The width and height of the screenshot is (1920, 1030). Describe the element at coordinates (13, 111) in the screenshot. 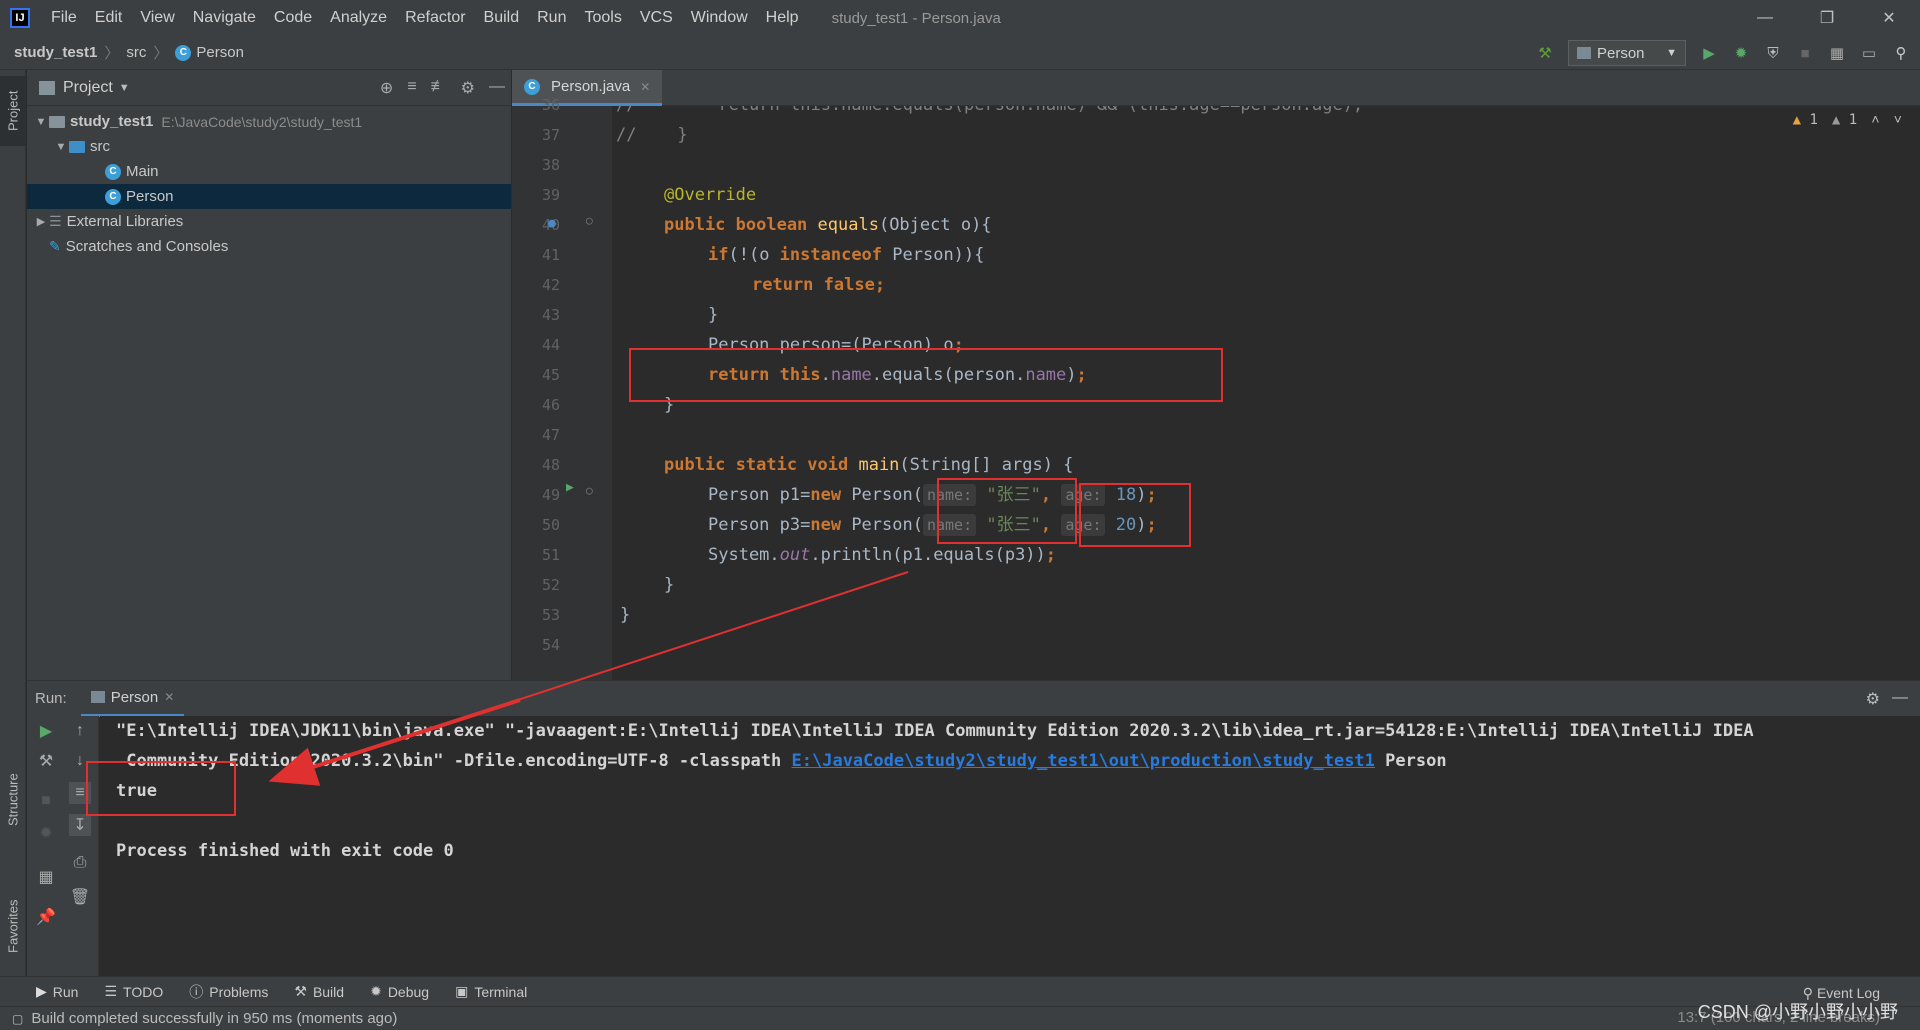

I see `tool-window-project: Project` at that location.